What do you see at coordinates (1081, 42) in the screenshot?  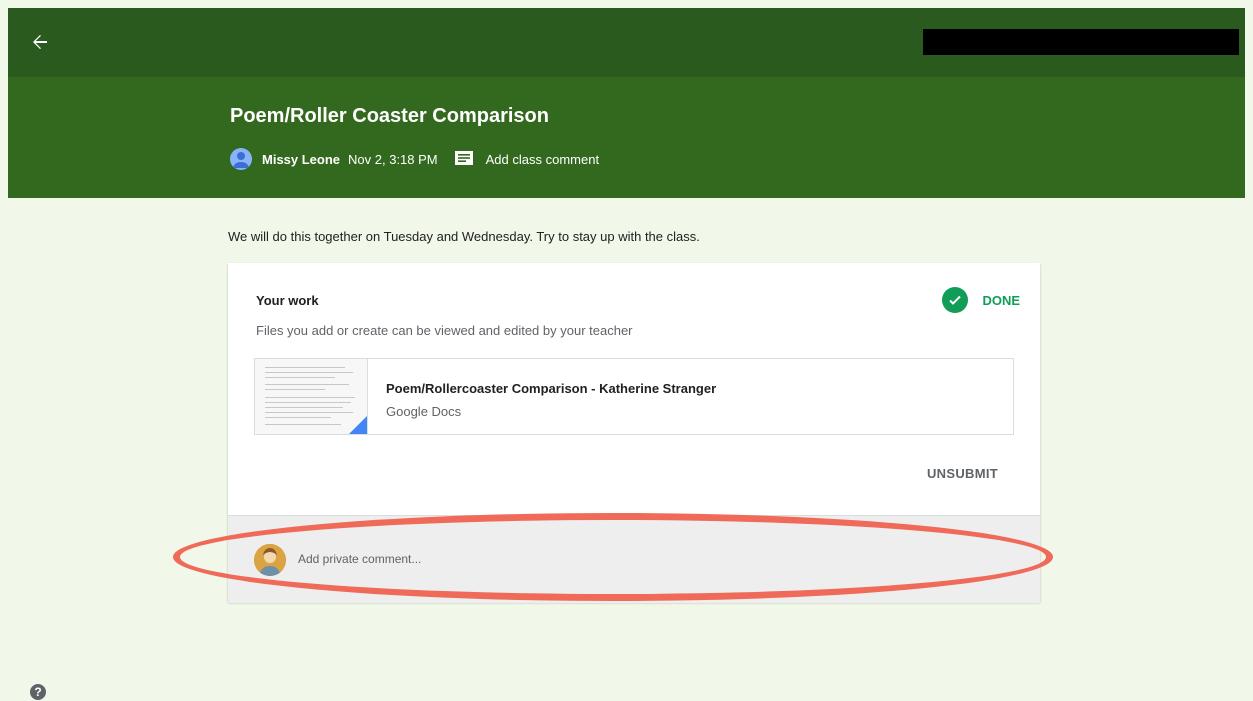 I see `redacted-area` at bounding box center [1081, 42].